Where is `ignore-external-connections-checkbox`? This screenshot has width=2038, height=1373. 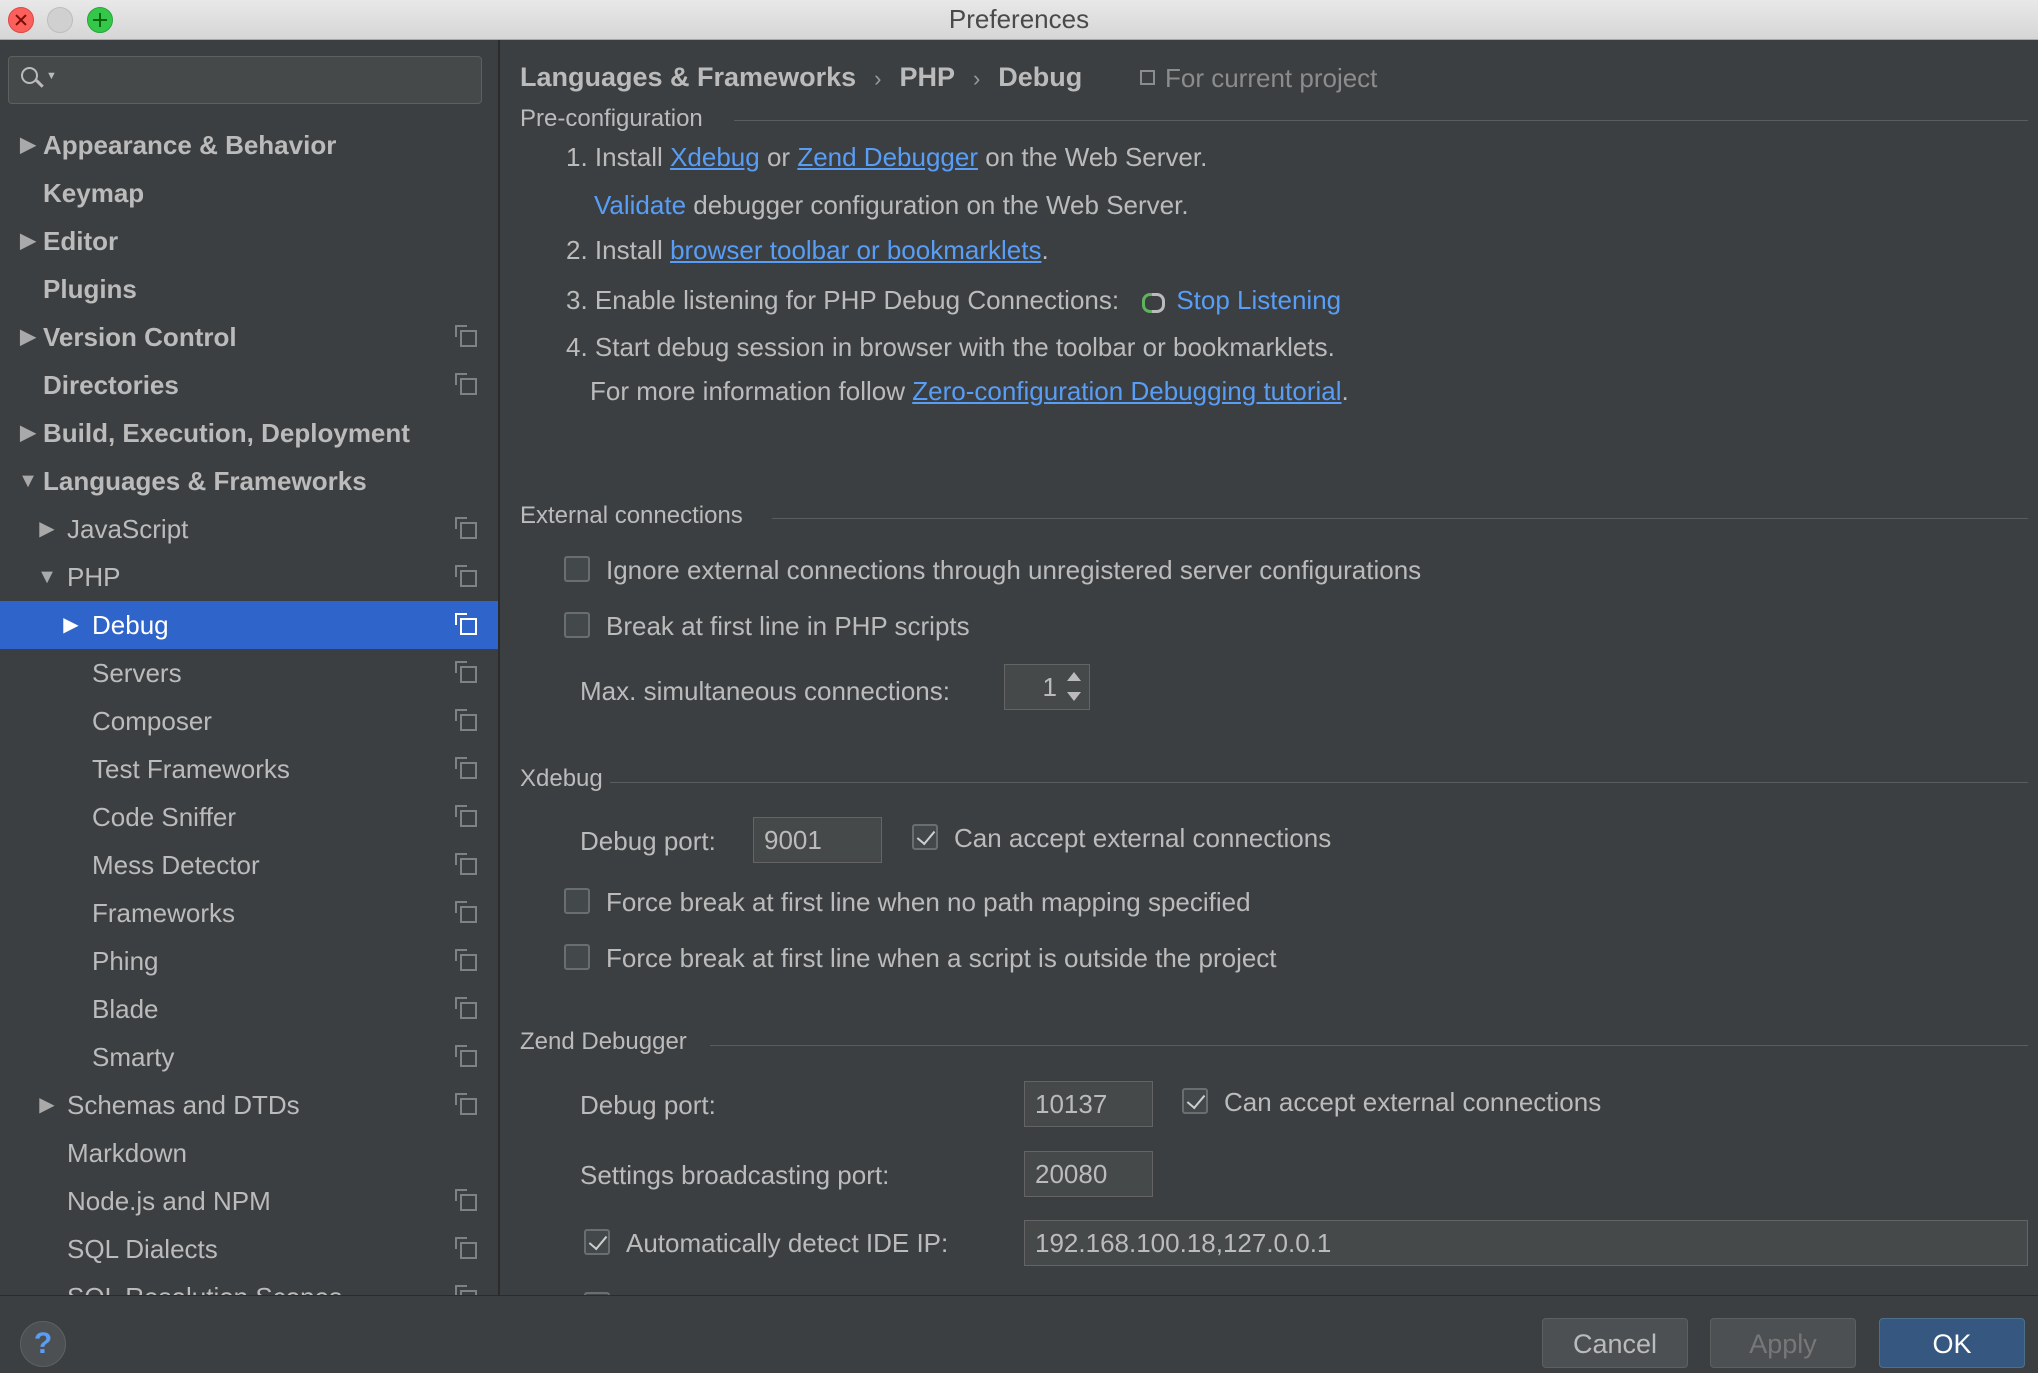
ignore-external-connections-checkbox is located at coordinates (577, 569).